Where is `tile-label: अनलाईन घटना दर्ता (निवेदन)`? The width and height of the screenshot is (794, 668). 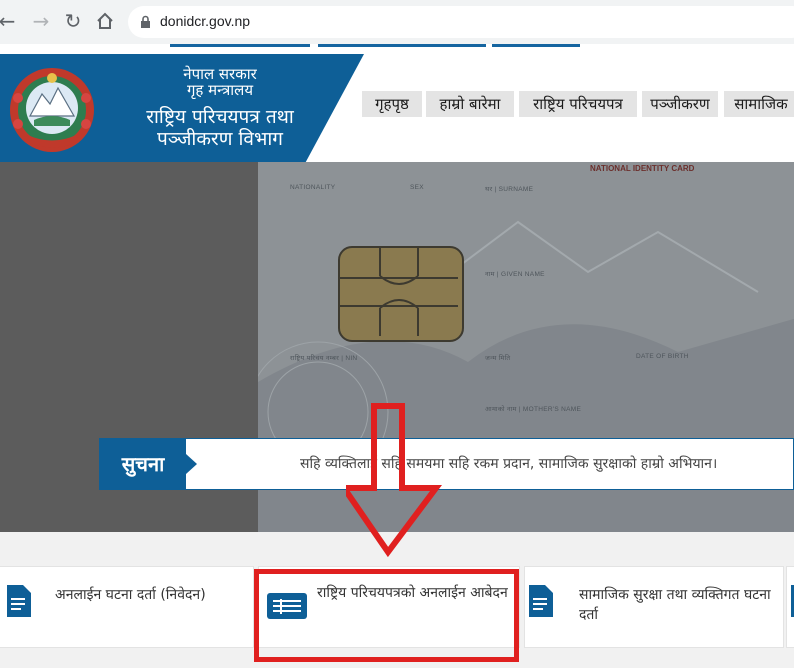
tile-label: अनलाईन घटना दर्ता (निवेदन) is located at coordinates (130, 595).